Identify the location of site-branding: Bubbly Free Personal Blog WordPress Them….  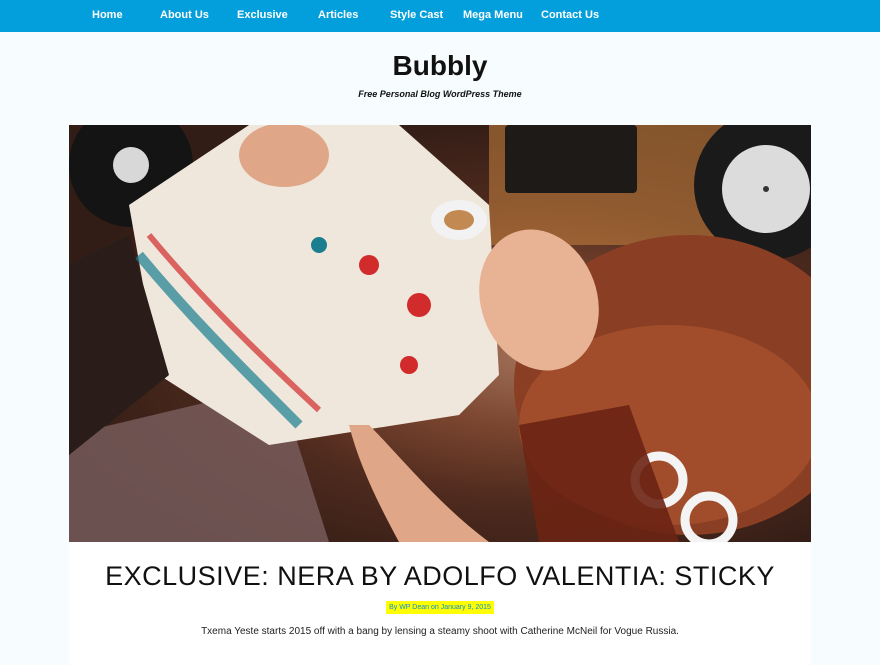
(440, 66).